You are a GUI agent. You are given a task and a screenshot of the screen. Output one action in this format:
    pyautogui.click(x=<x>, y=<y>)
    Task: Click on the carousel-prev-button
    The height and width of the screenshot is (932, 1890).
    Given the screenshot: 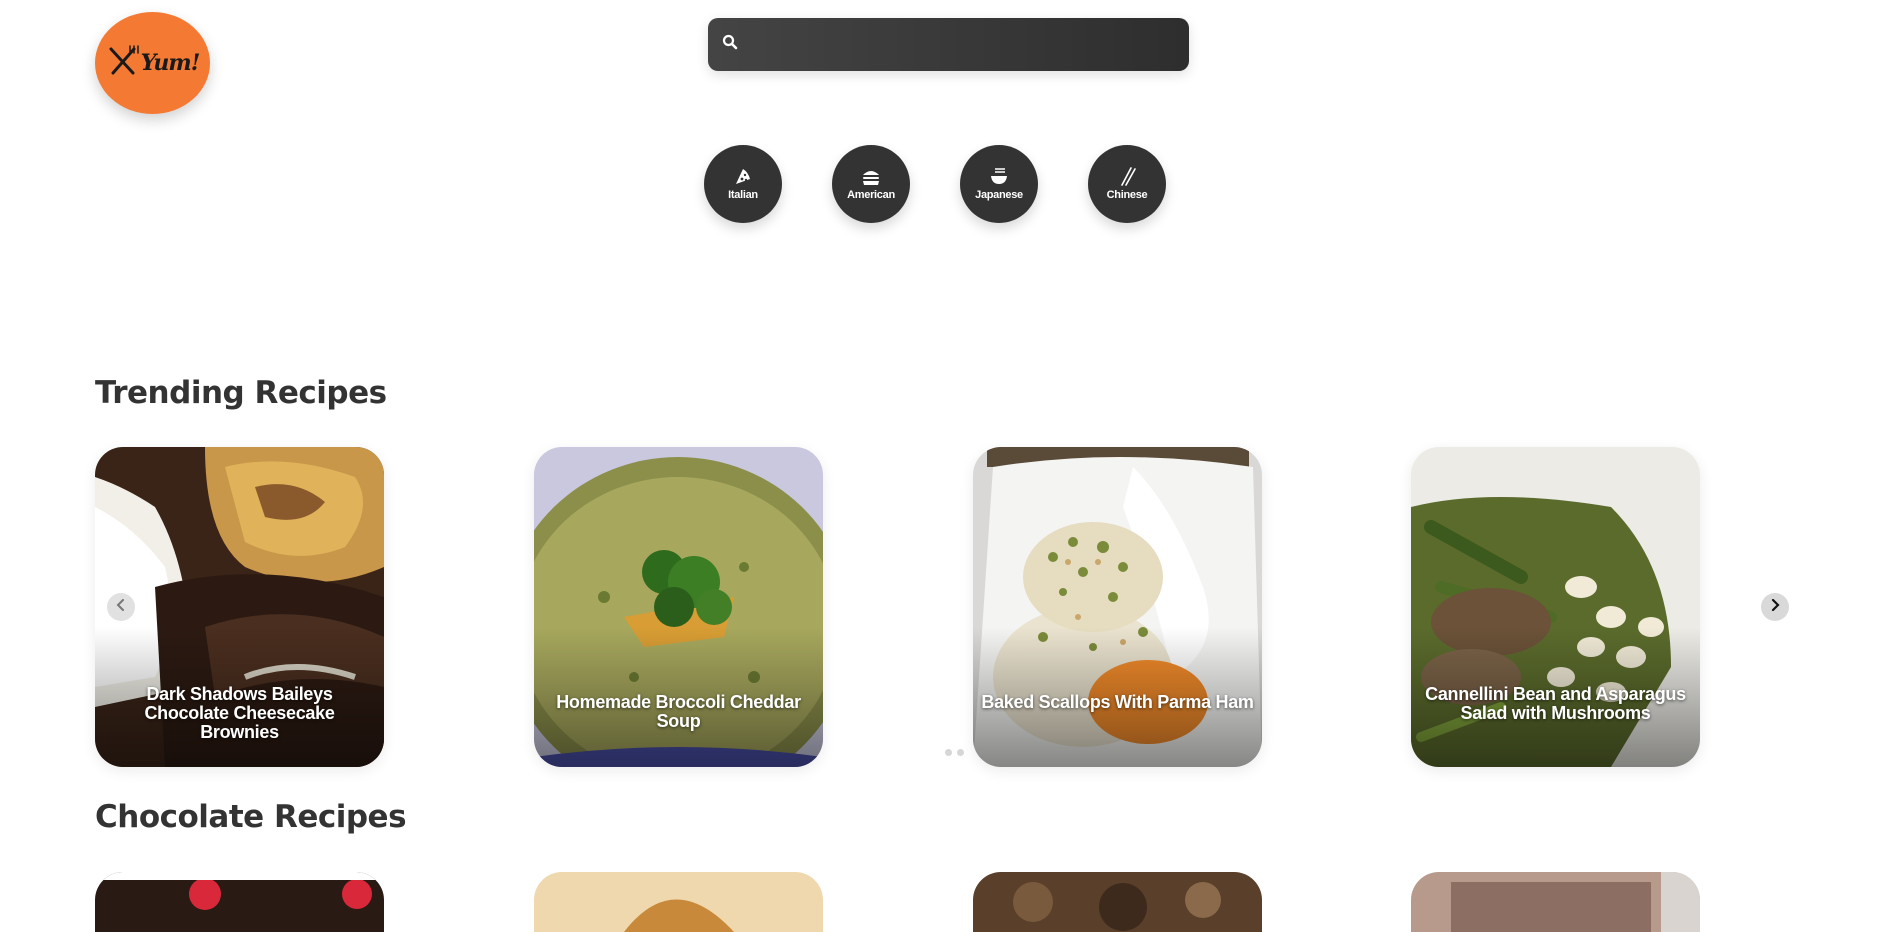 What is the action you would take?
    pyautogui.click(x=121, y=607)
    